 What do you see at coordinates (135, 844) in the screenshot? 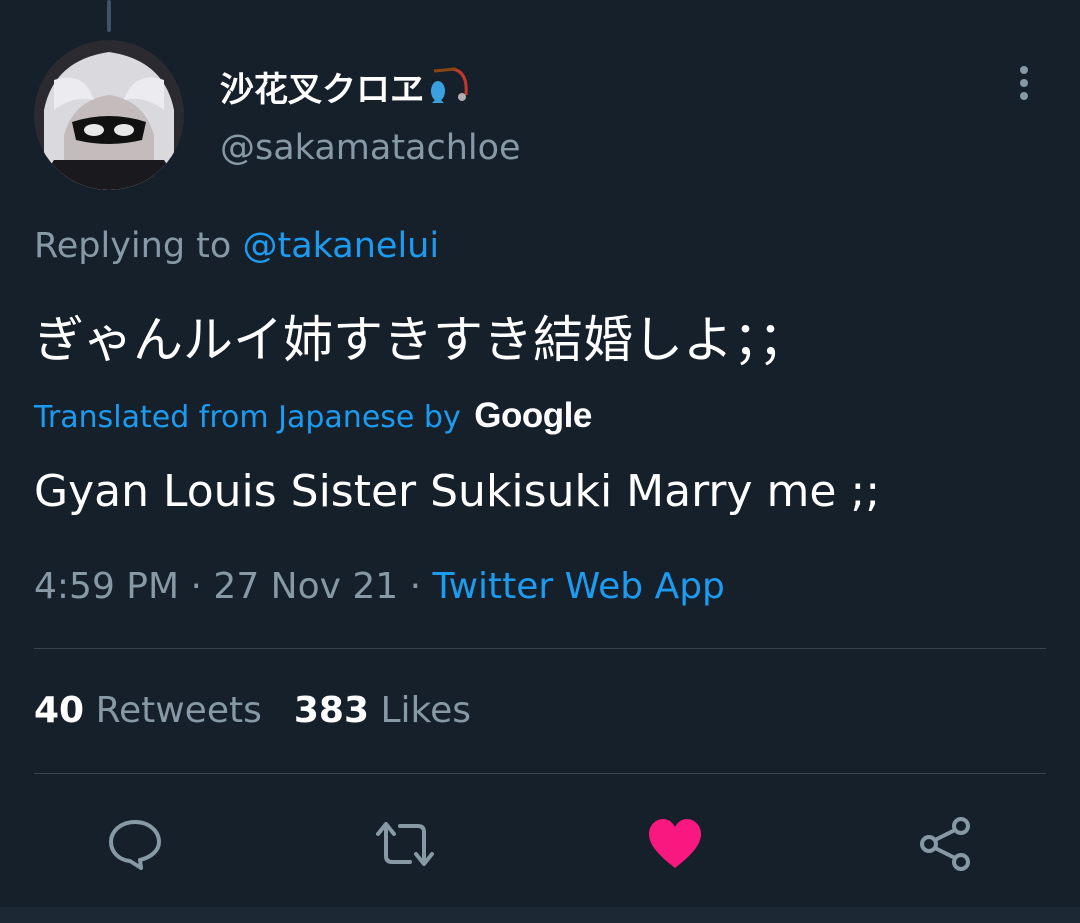
I see `reply-icon` at bounding box center [135, 844].